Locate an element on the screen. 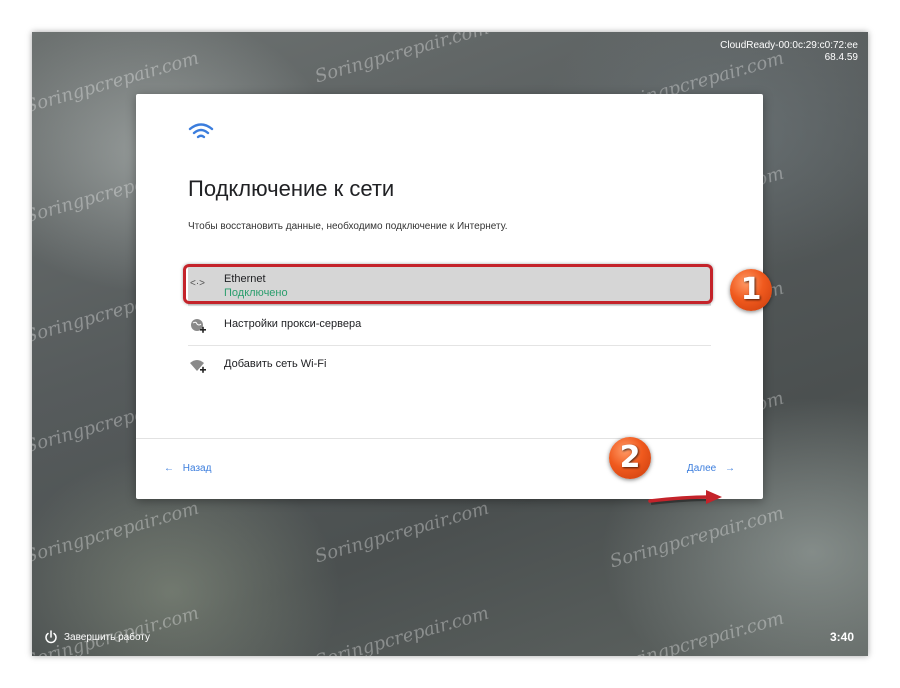 The height and width of the screenshot is (688, 900). next-label: Далее is located at coordinates (701, 468).